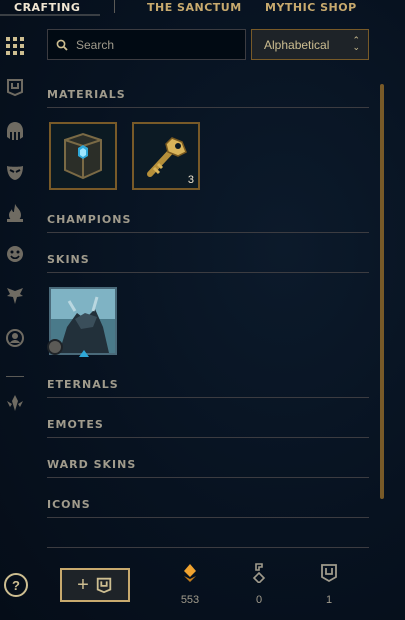 The image size is (405, 620). What do you see at coordinates (259, 573) in the screenshot?
I see `key-fragment-icon` at bounding box center [259, 573].